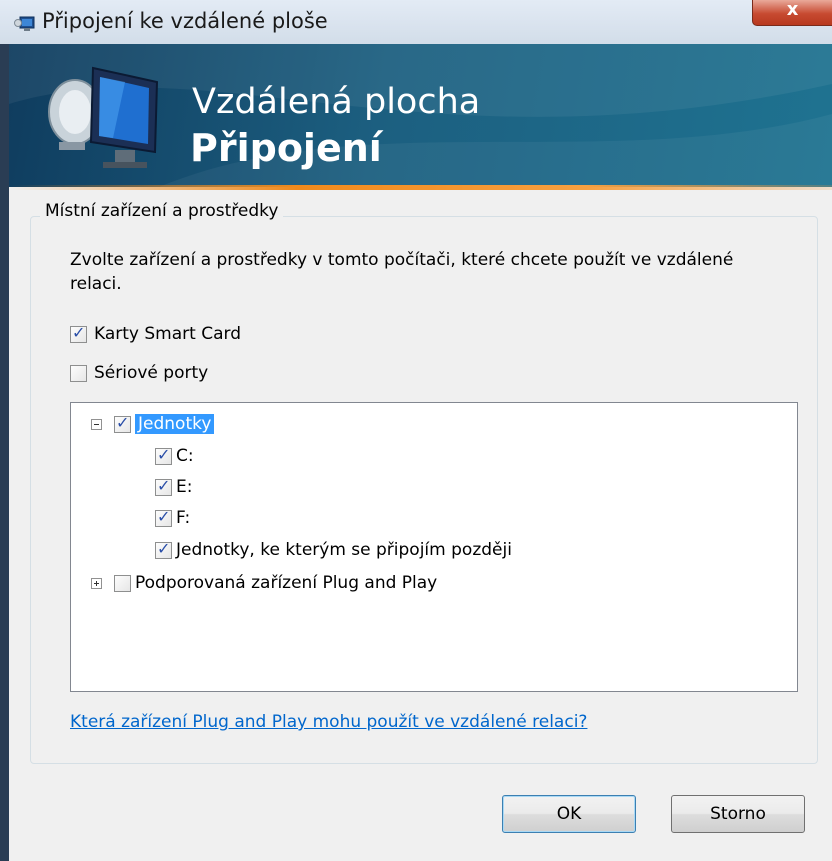 The image size is (832, 861). What do you see at coordinates (4, 452) in the screenshot?
I see `window-frame` at bounding box center [4, 452].